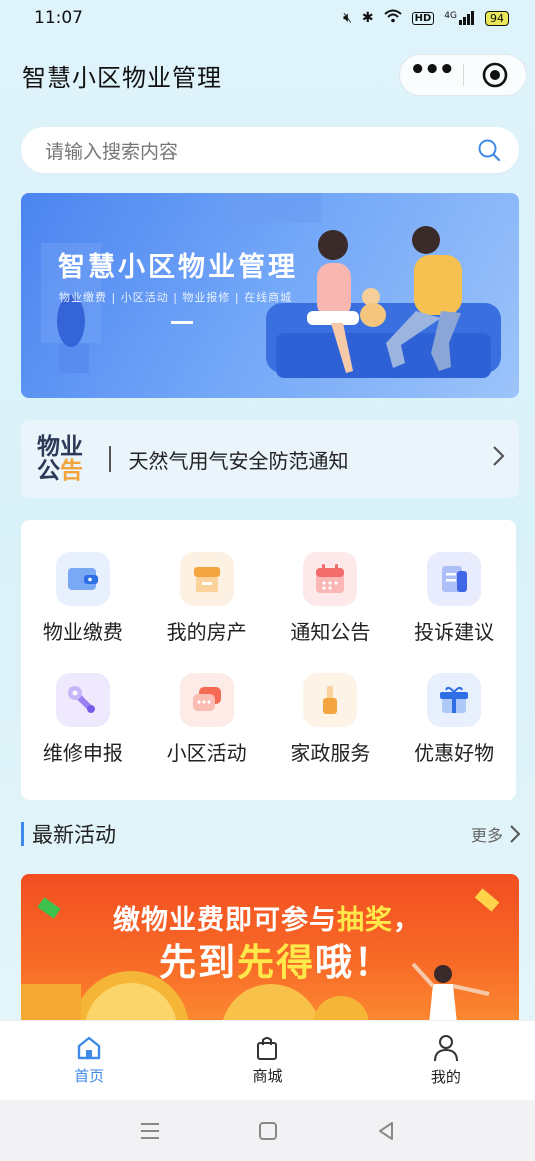 The image size is (535, 1161). I want to click on promo-l1-c: ，, so click(407, 920).